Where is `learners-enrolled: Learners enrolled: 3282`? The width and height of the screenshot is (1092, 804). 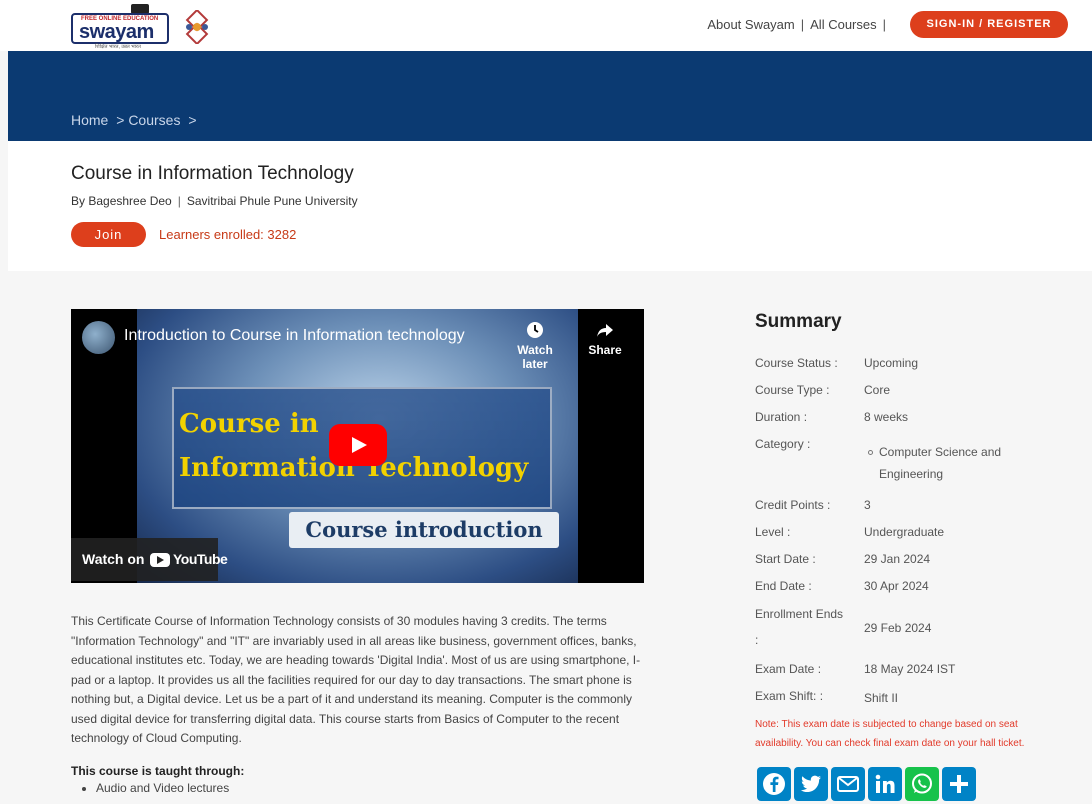 learners-enrolled: Learners enrolled: 3282 is located at coordinates (228, 234).